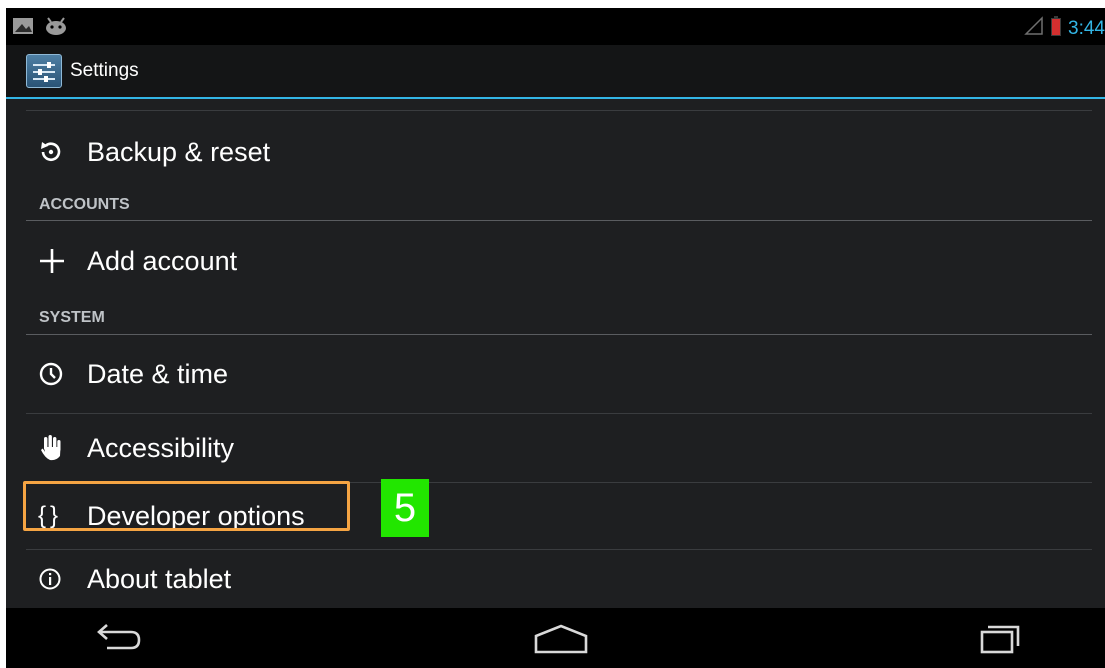  Describe the element at coordinates (162, 260) in the screenshot. I see `settings-item-label: Add account` at that location.